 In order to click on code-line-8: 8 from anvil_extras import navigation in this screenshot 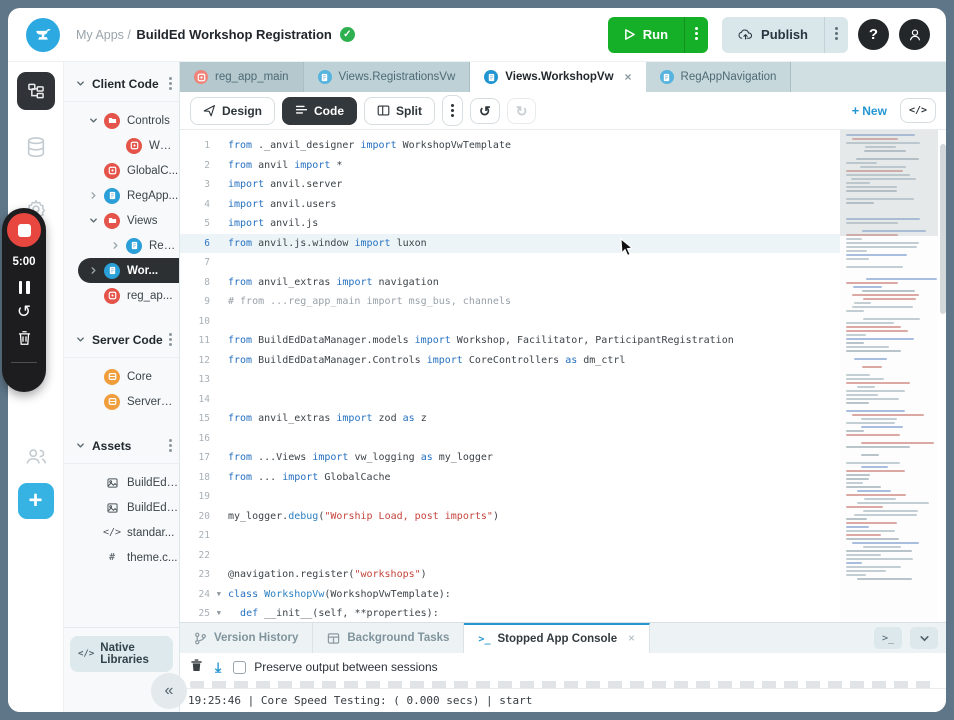, I will do `click(510, 283)`.